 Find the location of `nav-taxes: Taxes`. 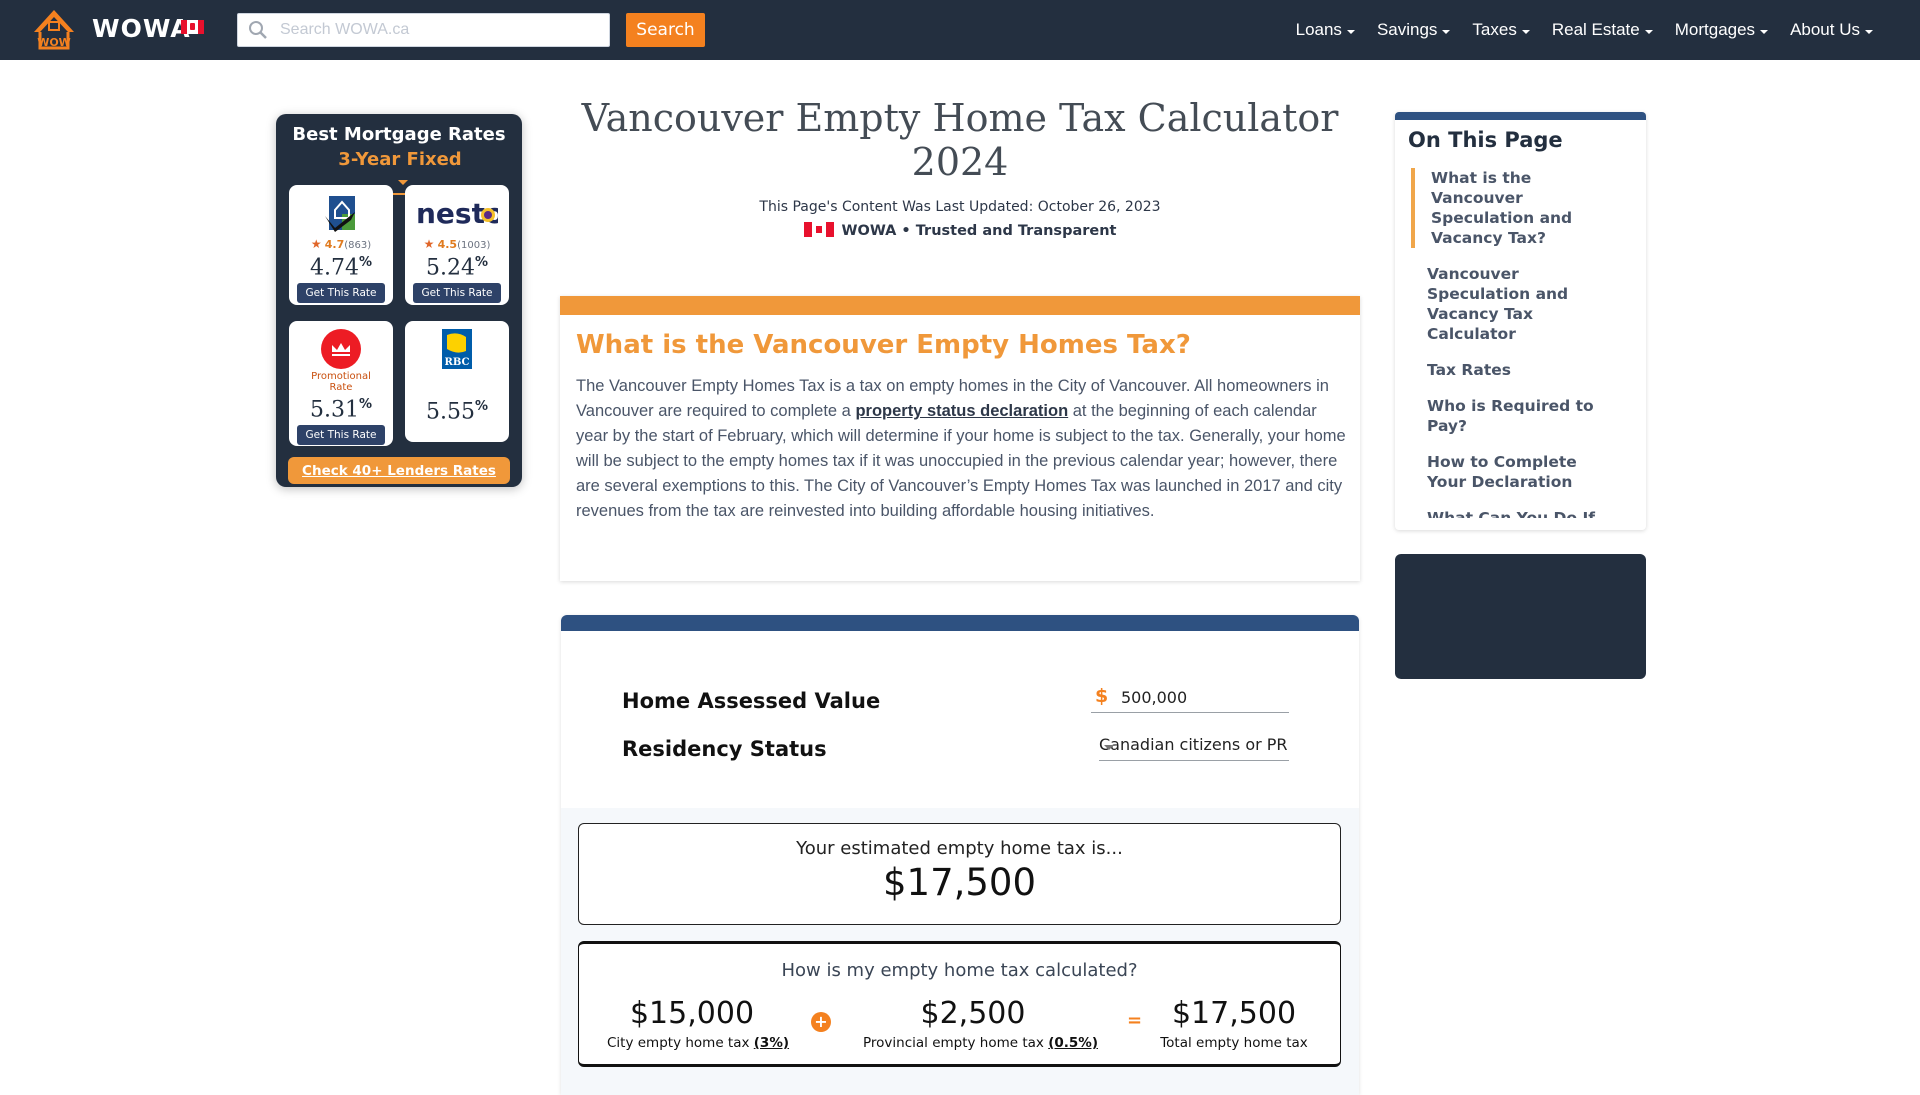

nav-taxes: Taxes is located at coordinates (1500, 30).